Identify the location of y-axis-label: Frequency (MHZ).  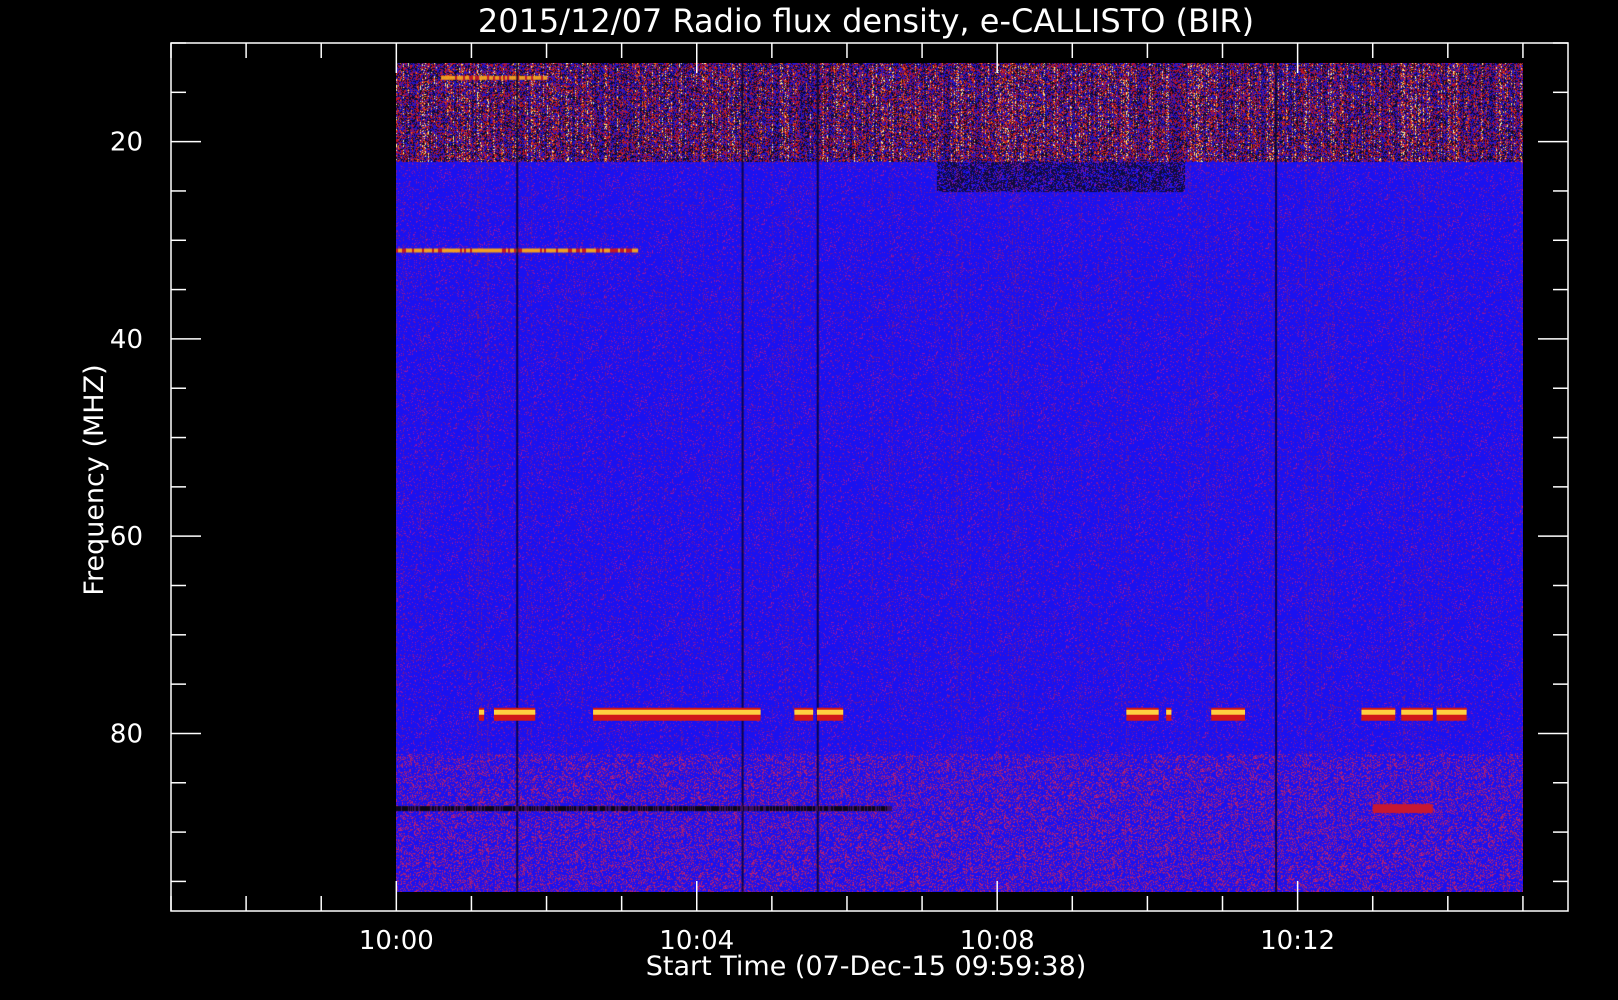
(94, 479).